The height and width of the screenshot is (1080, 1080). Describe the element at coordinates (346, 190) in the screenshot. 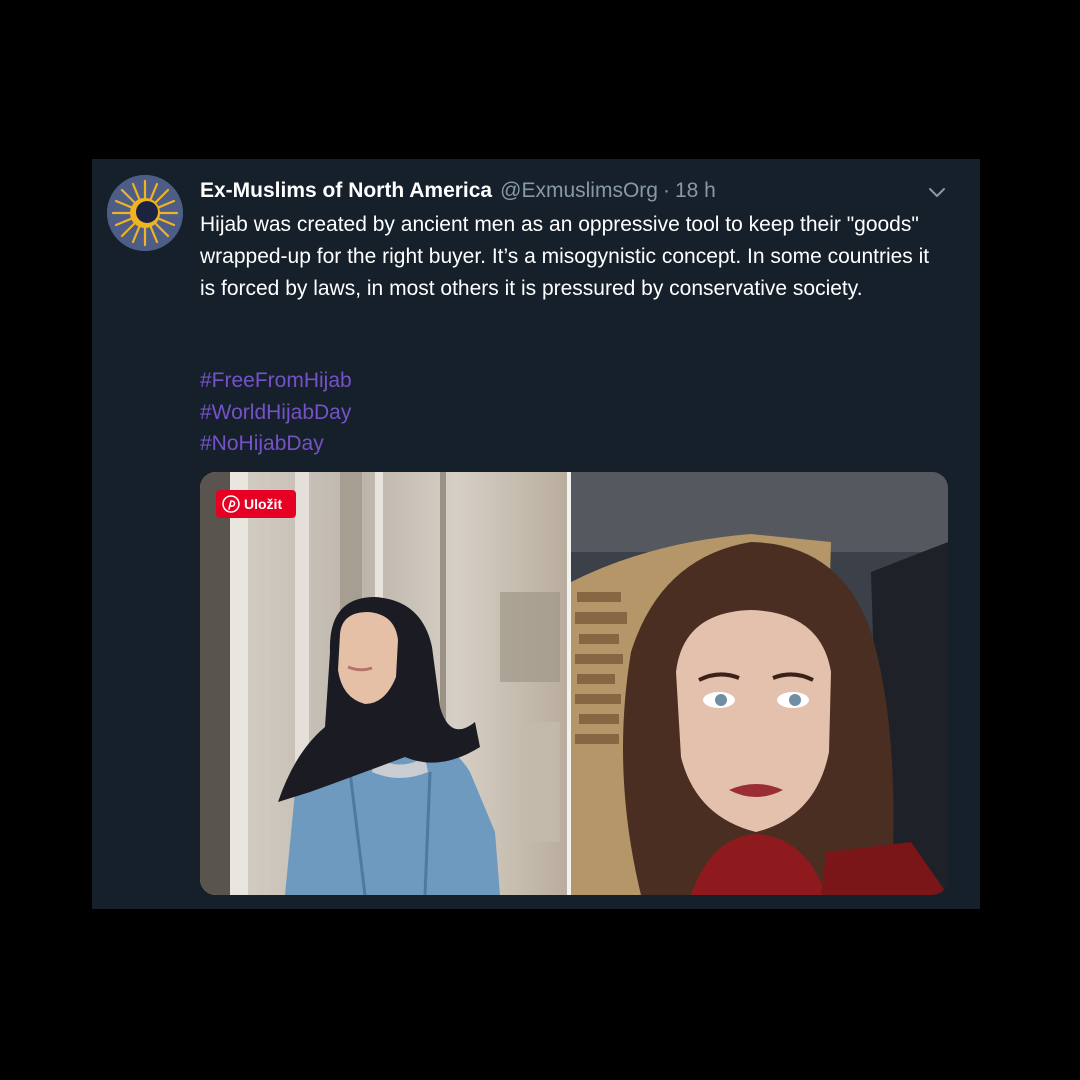

I see `author-name: Ex-Muslims of North America` at that location.